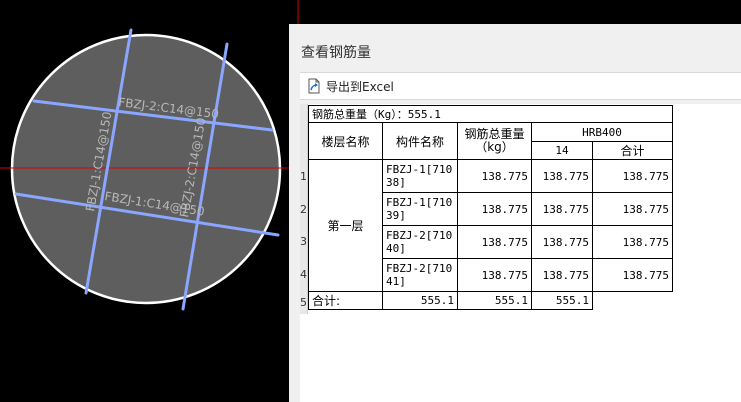  What do you see at coordinates (303, 176) in the screenshot?
I see `row-number: 1` at bounding box center [303, 176].